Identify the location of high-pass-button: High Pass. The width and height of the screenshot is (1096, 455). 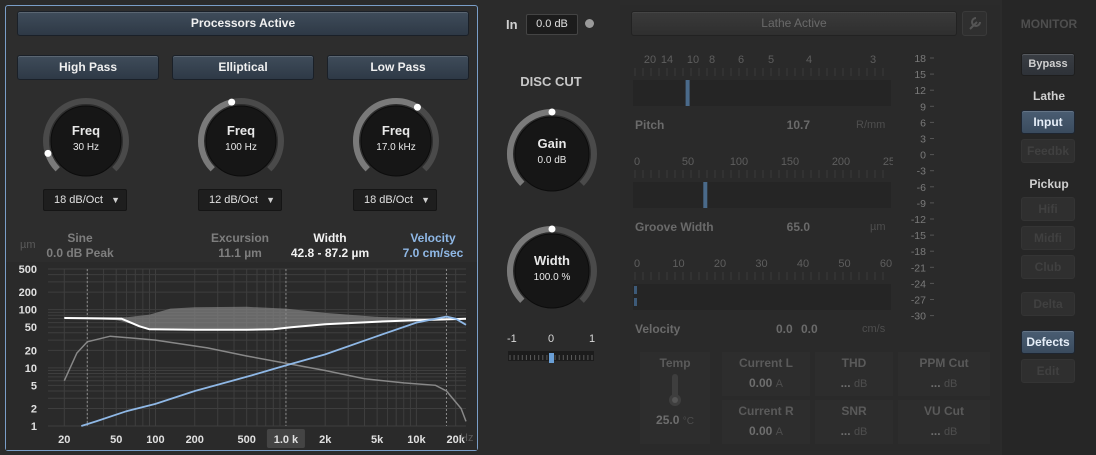
(88, 67).